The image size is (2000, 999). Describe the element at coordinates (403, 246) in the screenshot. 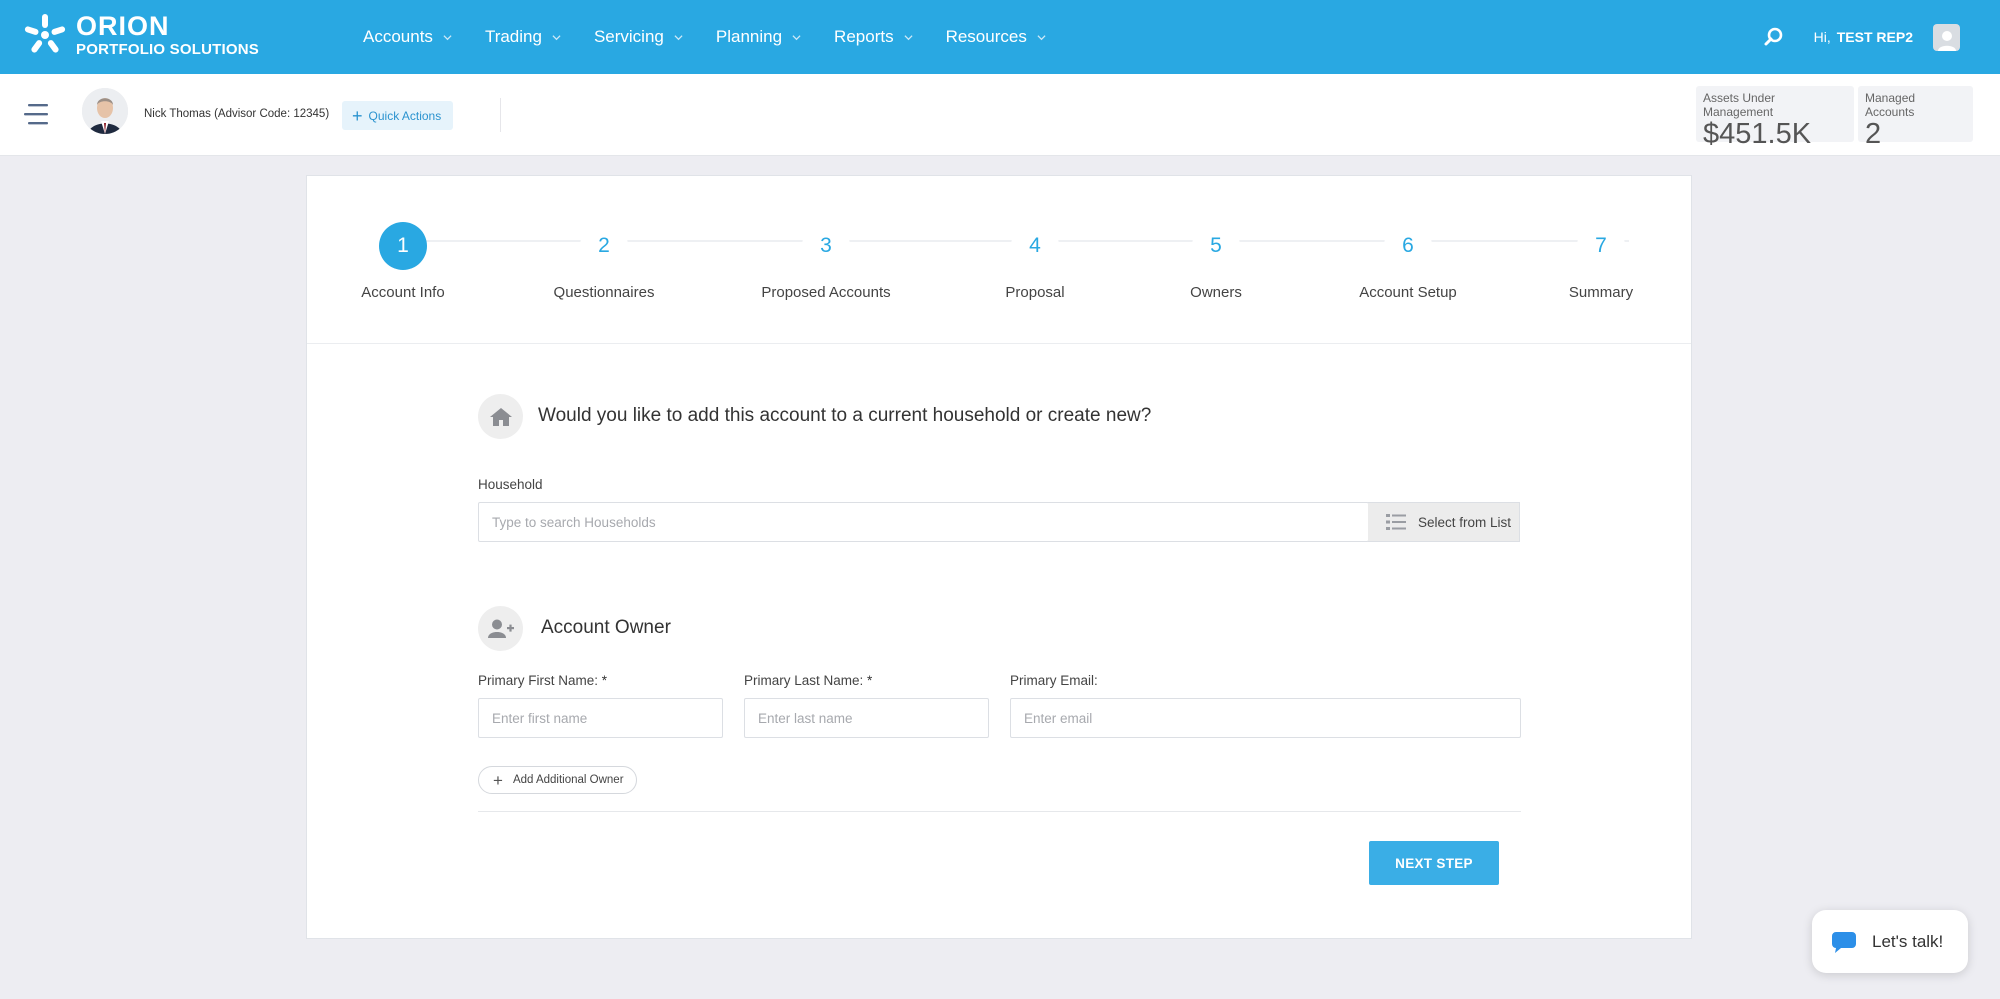

I see `step-number: 1` at that location.